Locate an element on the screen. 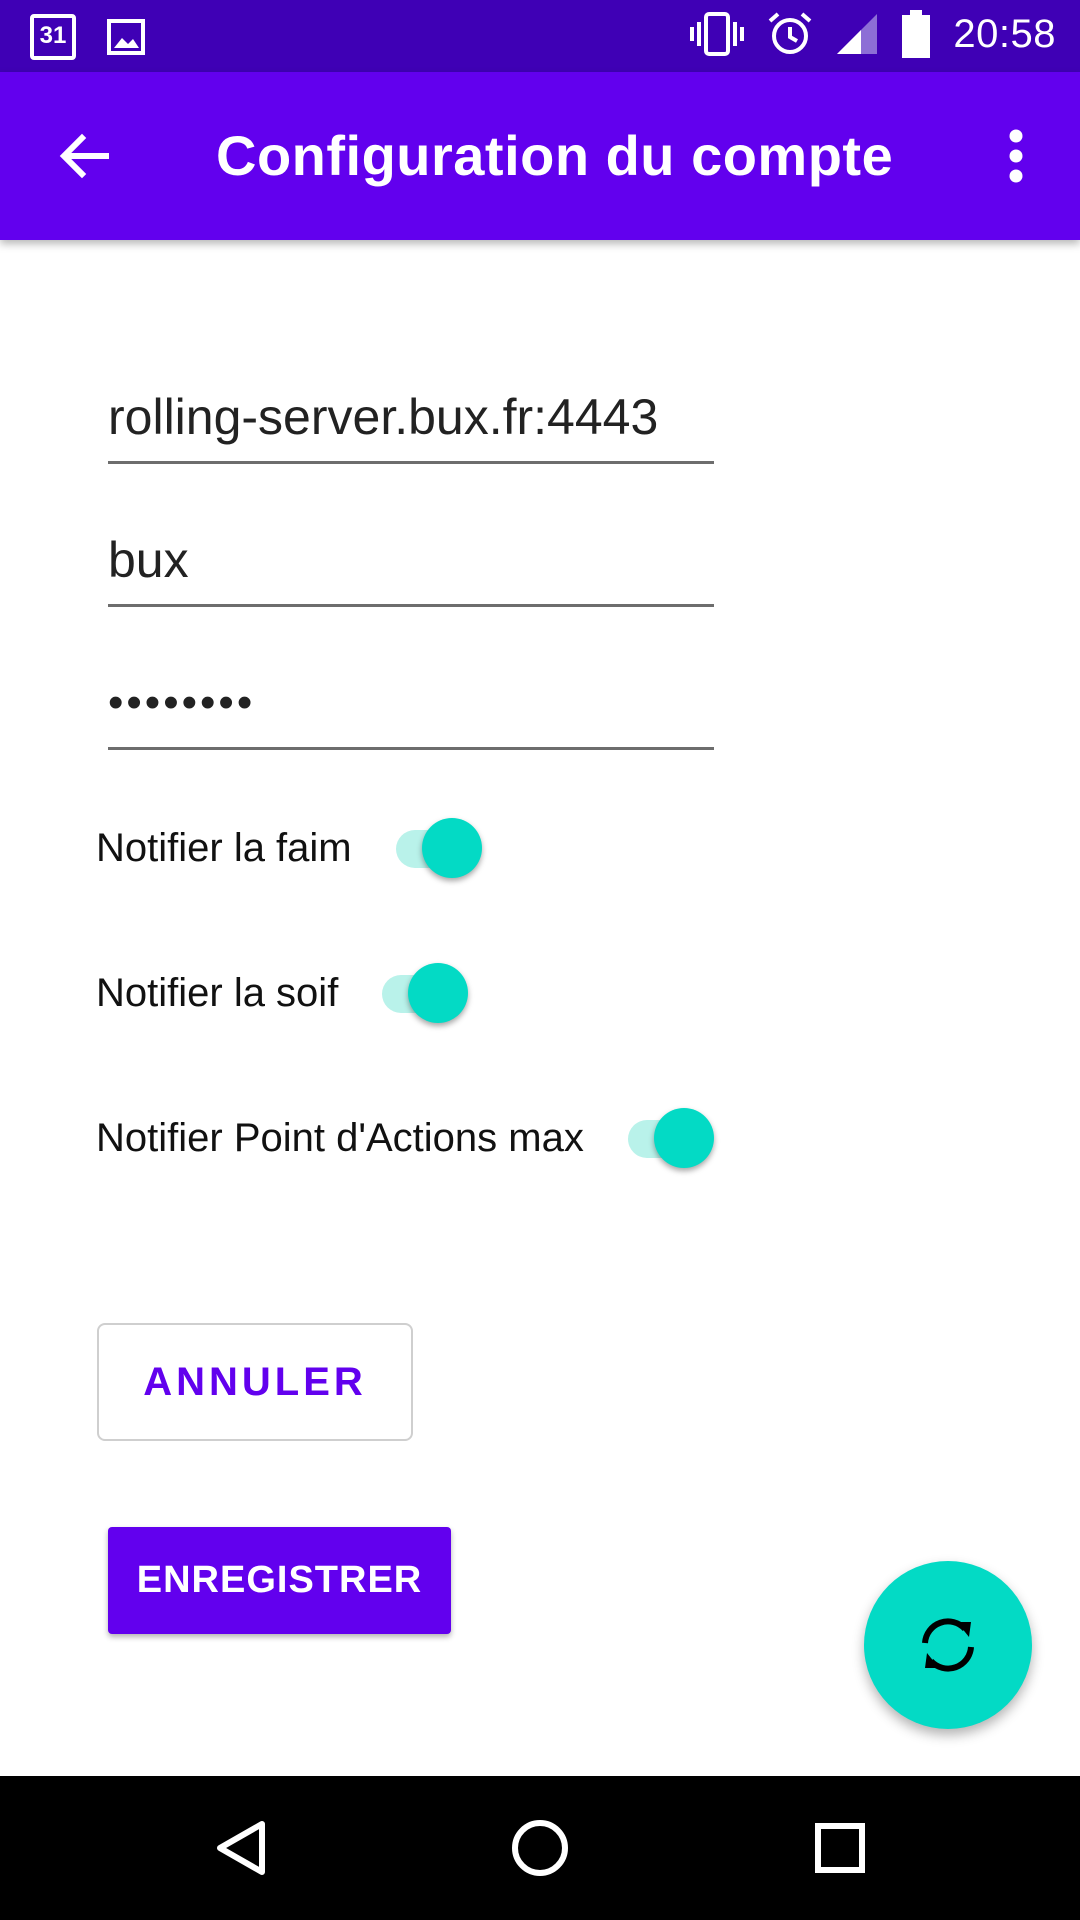  server-input is located at coordinates (411, 417).